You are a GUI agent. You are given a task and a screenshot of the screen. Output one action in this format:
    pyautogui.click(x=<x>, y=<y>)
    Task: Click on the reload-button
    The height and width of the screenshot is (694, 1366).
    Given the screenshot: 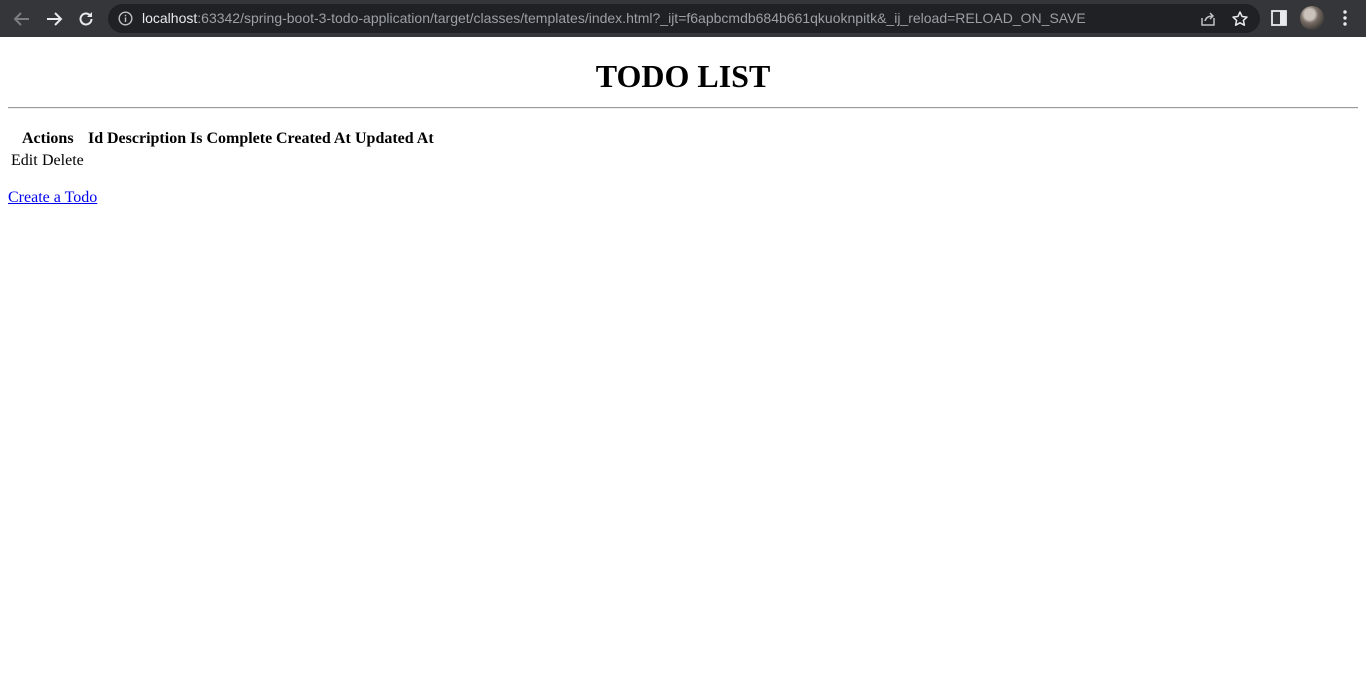 What is the action you would take?
    pyautogui.click(x=86, y=19)
    